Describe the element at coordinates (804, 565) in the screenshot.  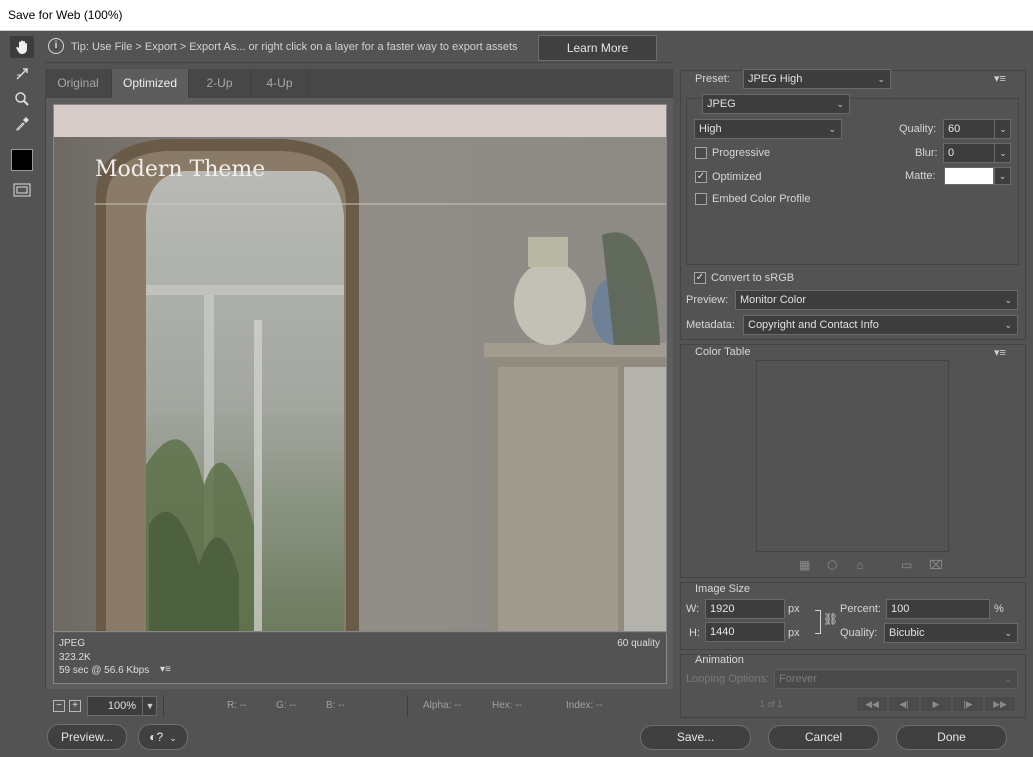
I see `map-transparent-icon: ▦` at that location.